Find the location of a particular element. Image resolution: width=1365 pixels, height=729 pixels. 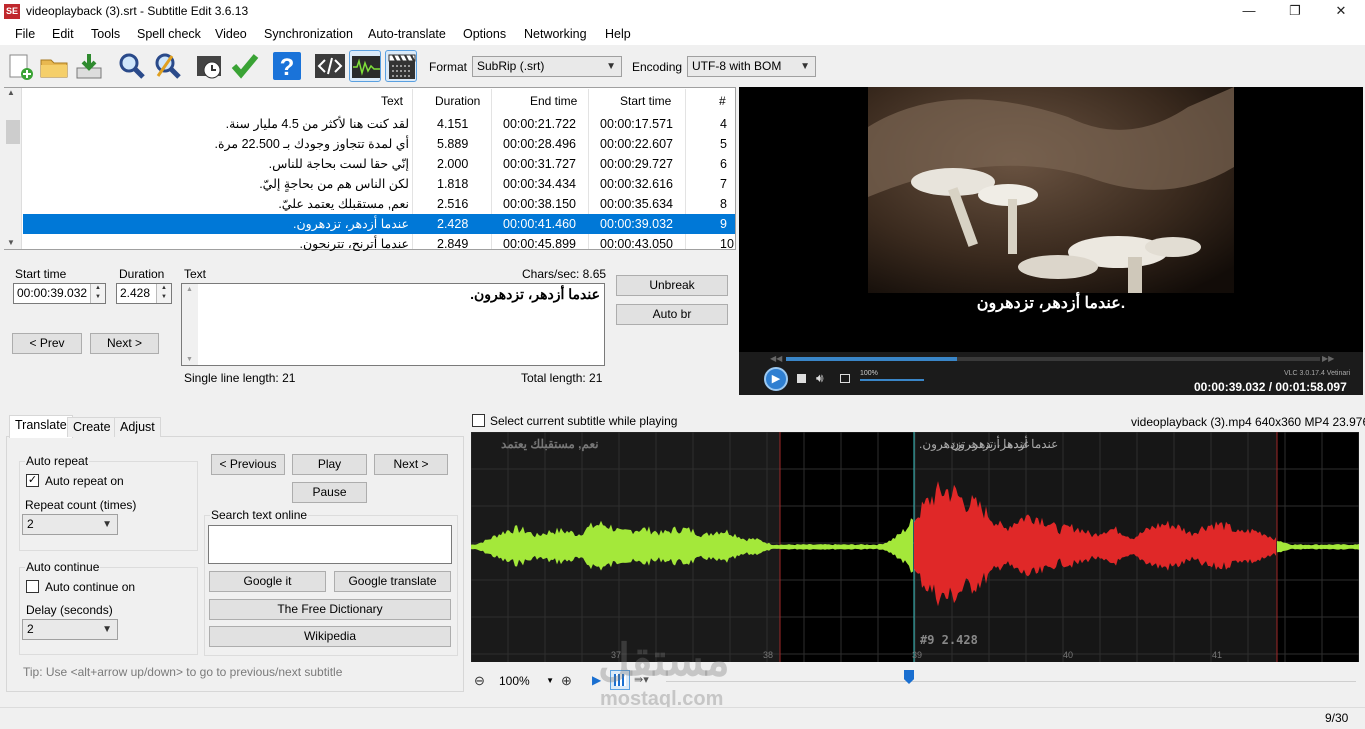

cell-duration: 4.151 is located at coordinates (453, 124).